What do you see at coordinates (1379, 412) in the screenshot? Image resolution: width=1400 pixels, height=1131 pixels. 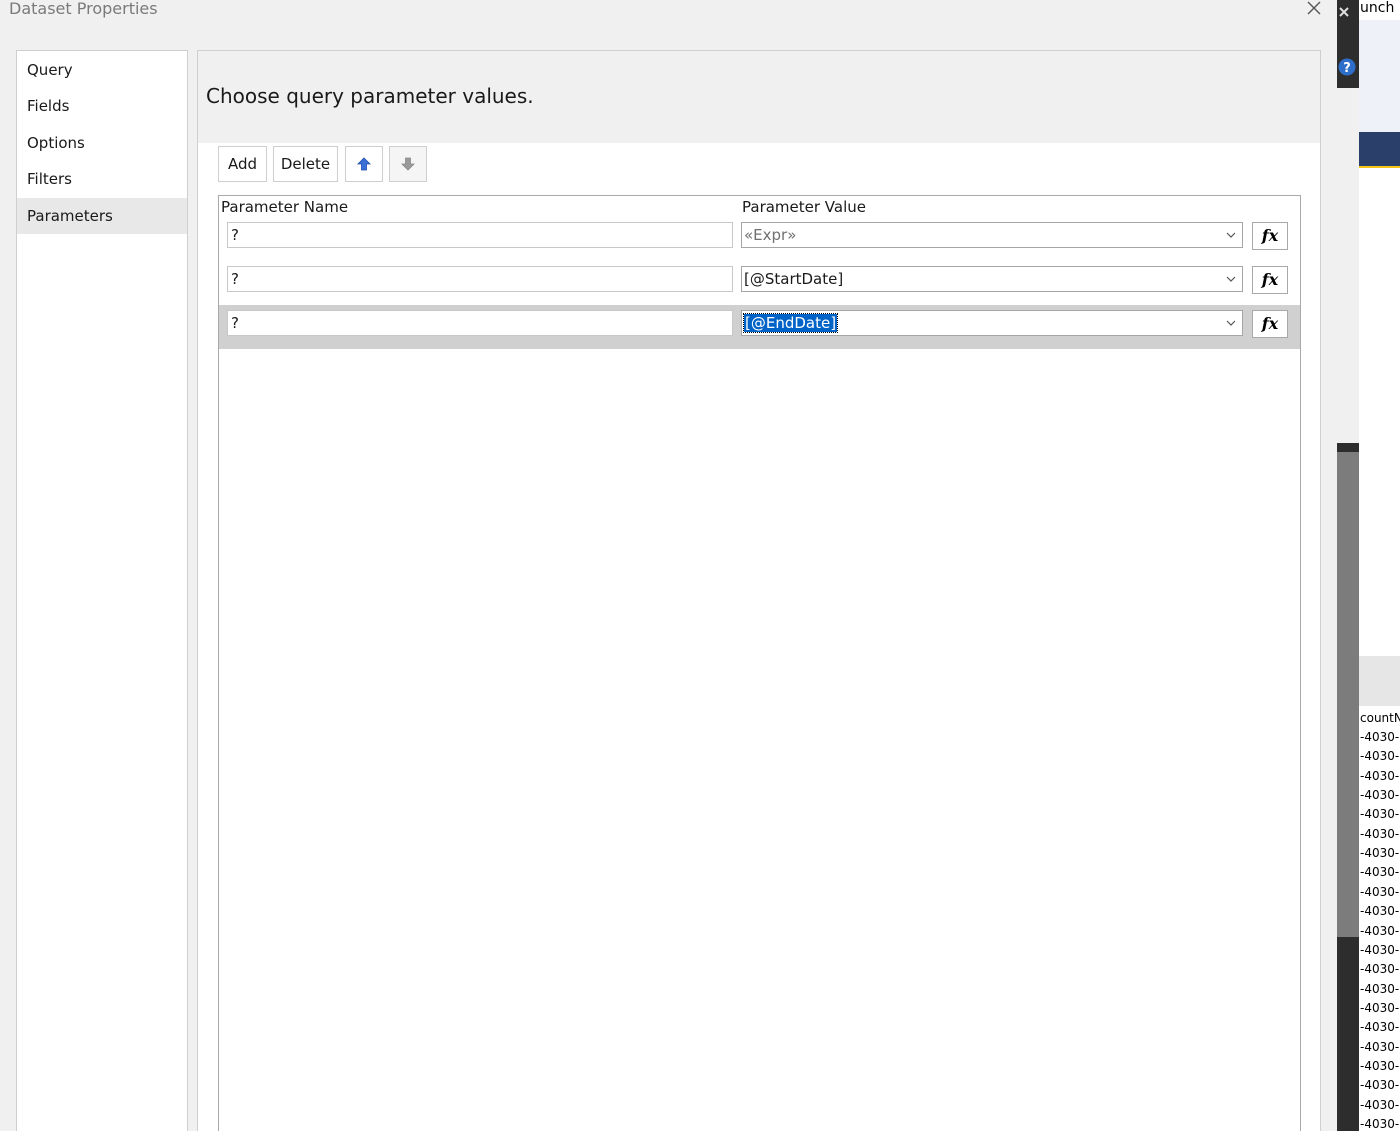 I see `background-content` at bounding box center [1379, 412].